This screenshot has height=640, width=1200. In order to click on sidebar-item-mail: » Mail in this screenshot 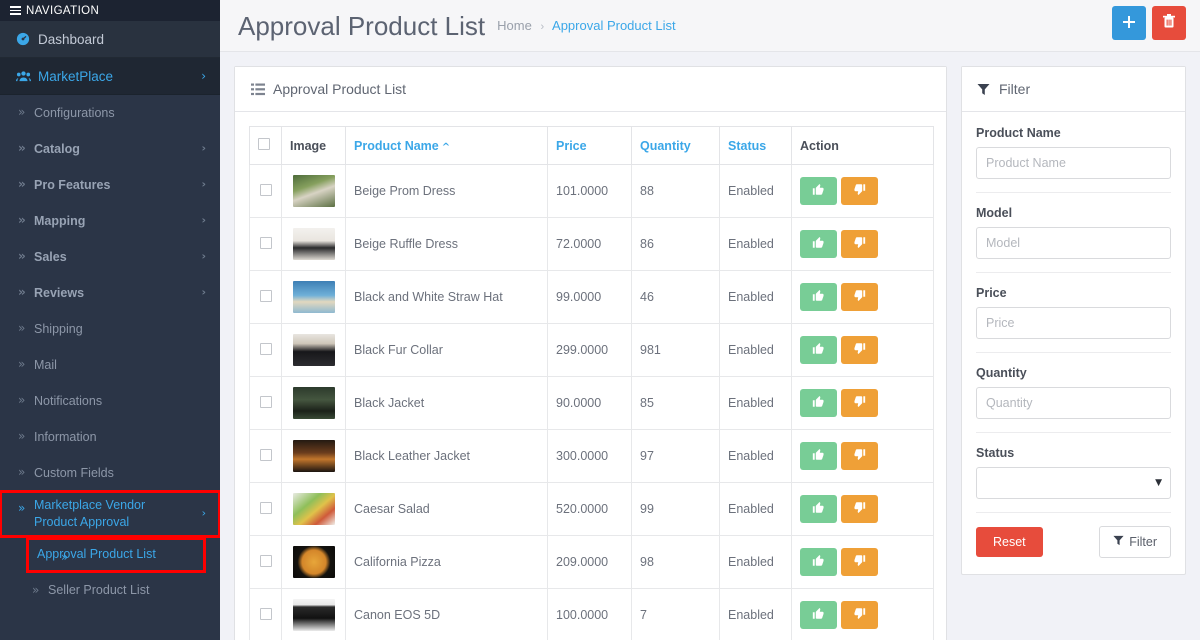, I will do `click(110, 365)`.